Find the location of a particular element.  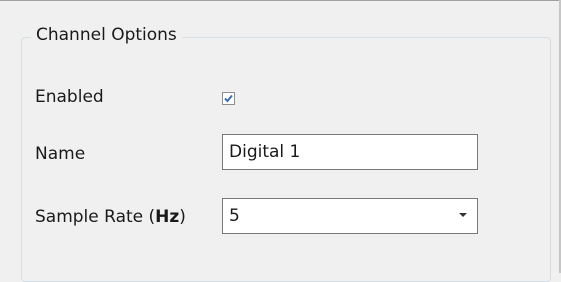

sample-rate-label-suffix: ) is located at coordinates (182, 217).